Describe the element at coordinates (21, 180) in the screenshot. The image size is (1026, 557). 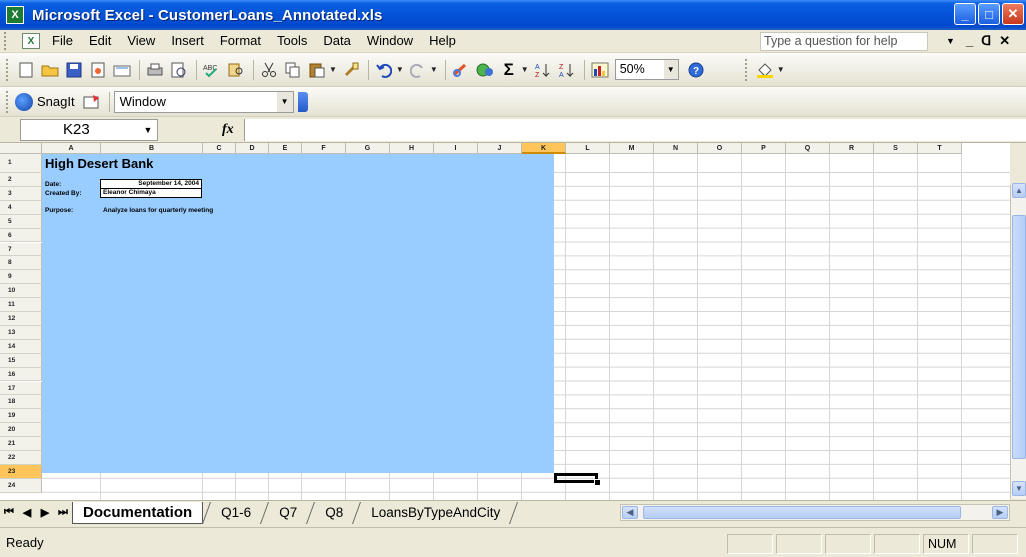
I see `row-header-2: 2` at that location.